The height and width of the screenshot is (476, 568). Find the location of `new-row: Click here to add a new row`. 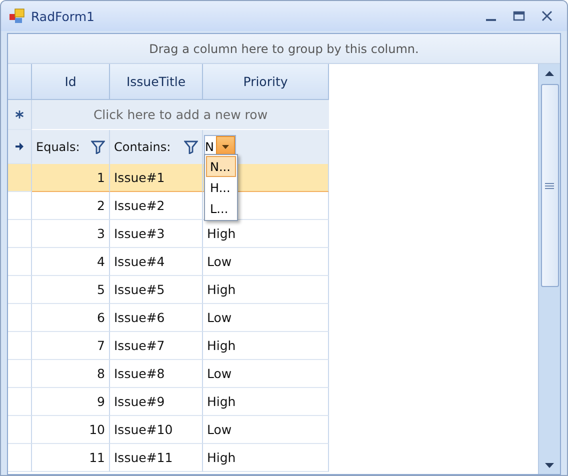

new-row: Click here to add a new row is located at coordinates (180, 115).